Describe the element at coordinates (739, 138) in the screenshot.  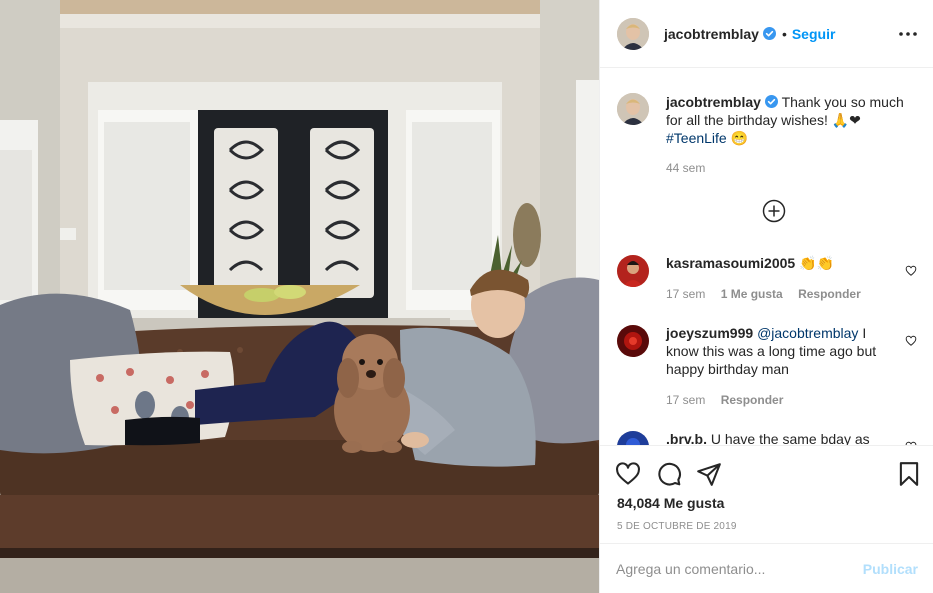
I see `caption-emoji: 😁` at that location.